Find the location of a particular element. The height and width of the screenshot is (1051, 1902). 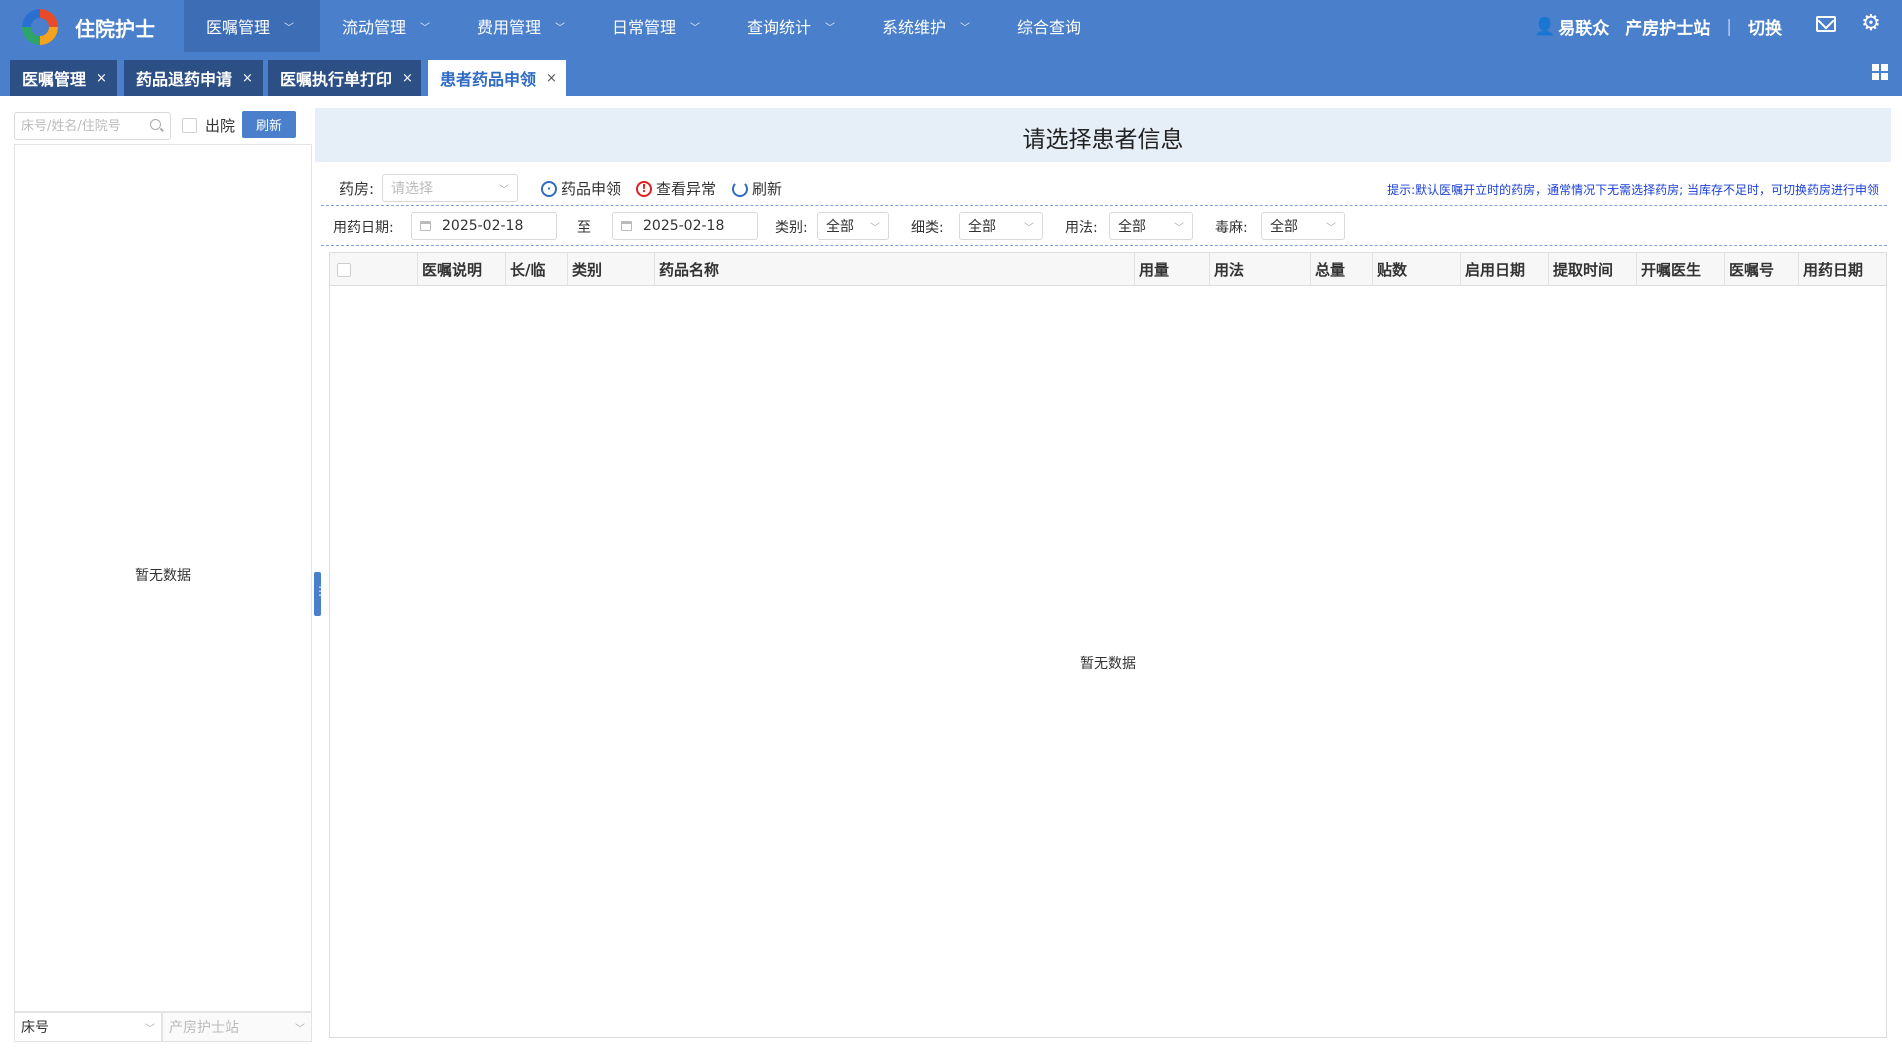

station-select-value: 产房护士站 is located at coordinates (204, 1028).